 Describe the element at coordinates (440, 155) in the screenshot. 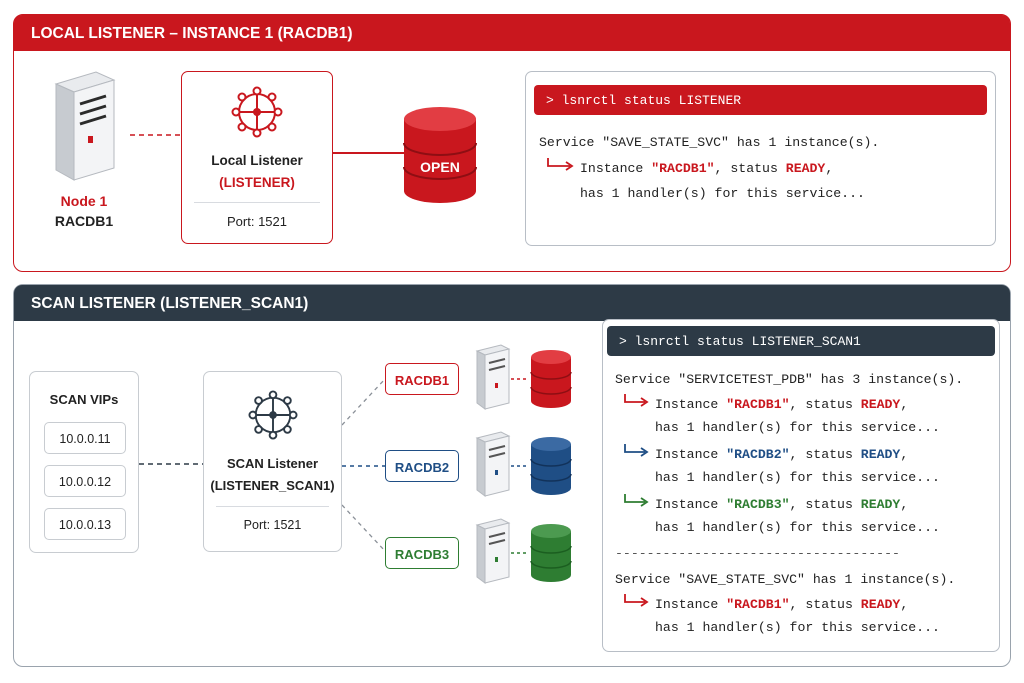

I see `database-open-icon` at that location.